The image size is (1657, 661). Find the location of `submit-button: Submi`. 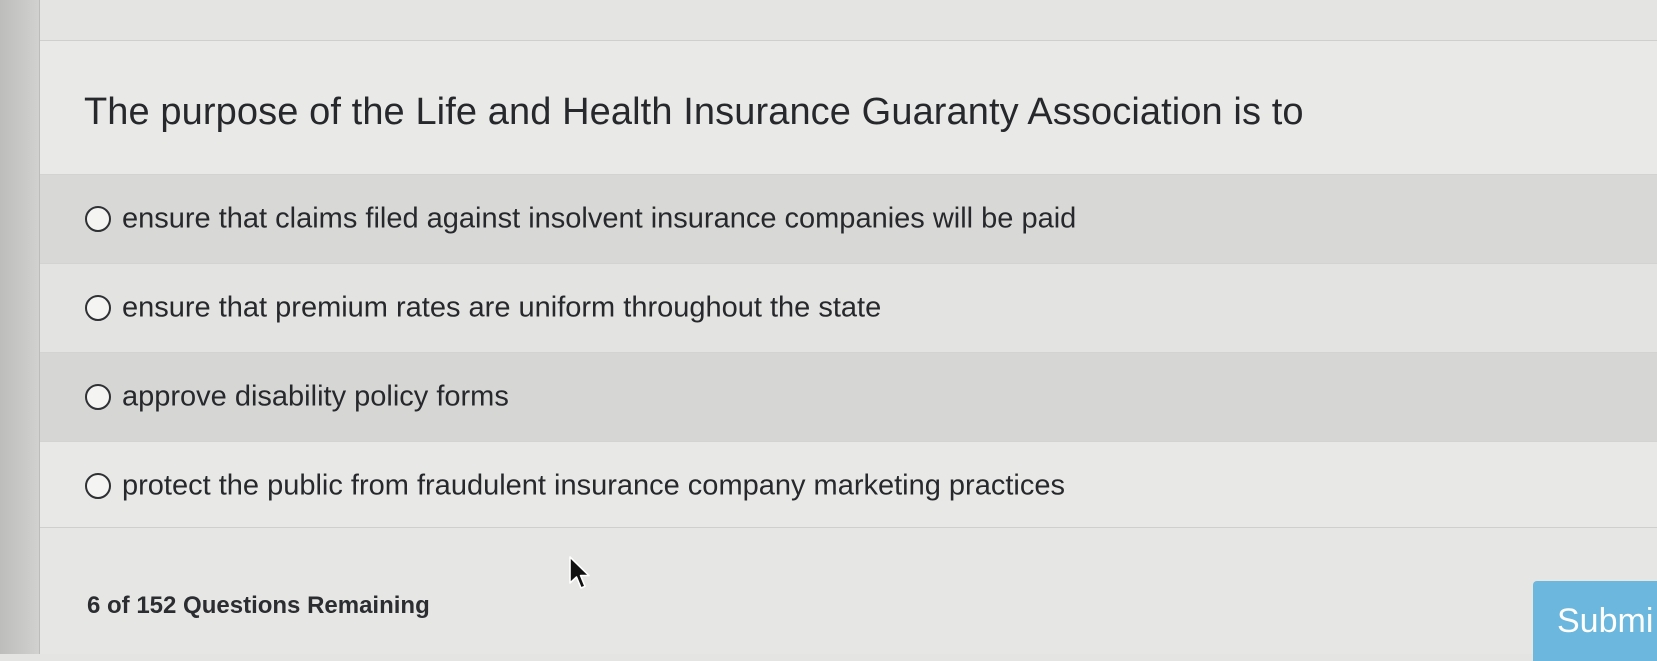

submit-button: Submi is located at coordinates (1595, 621).